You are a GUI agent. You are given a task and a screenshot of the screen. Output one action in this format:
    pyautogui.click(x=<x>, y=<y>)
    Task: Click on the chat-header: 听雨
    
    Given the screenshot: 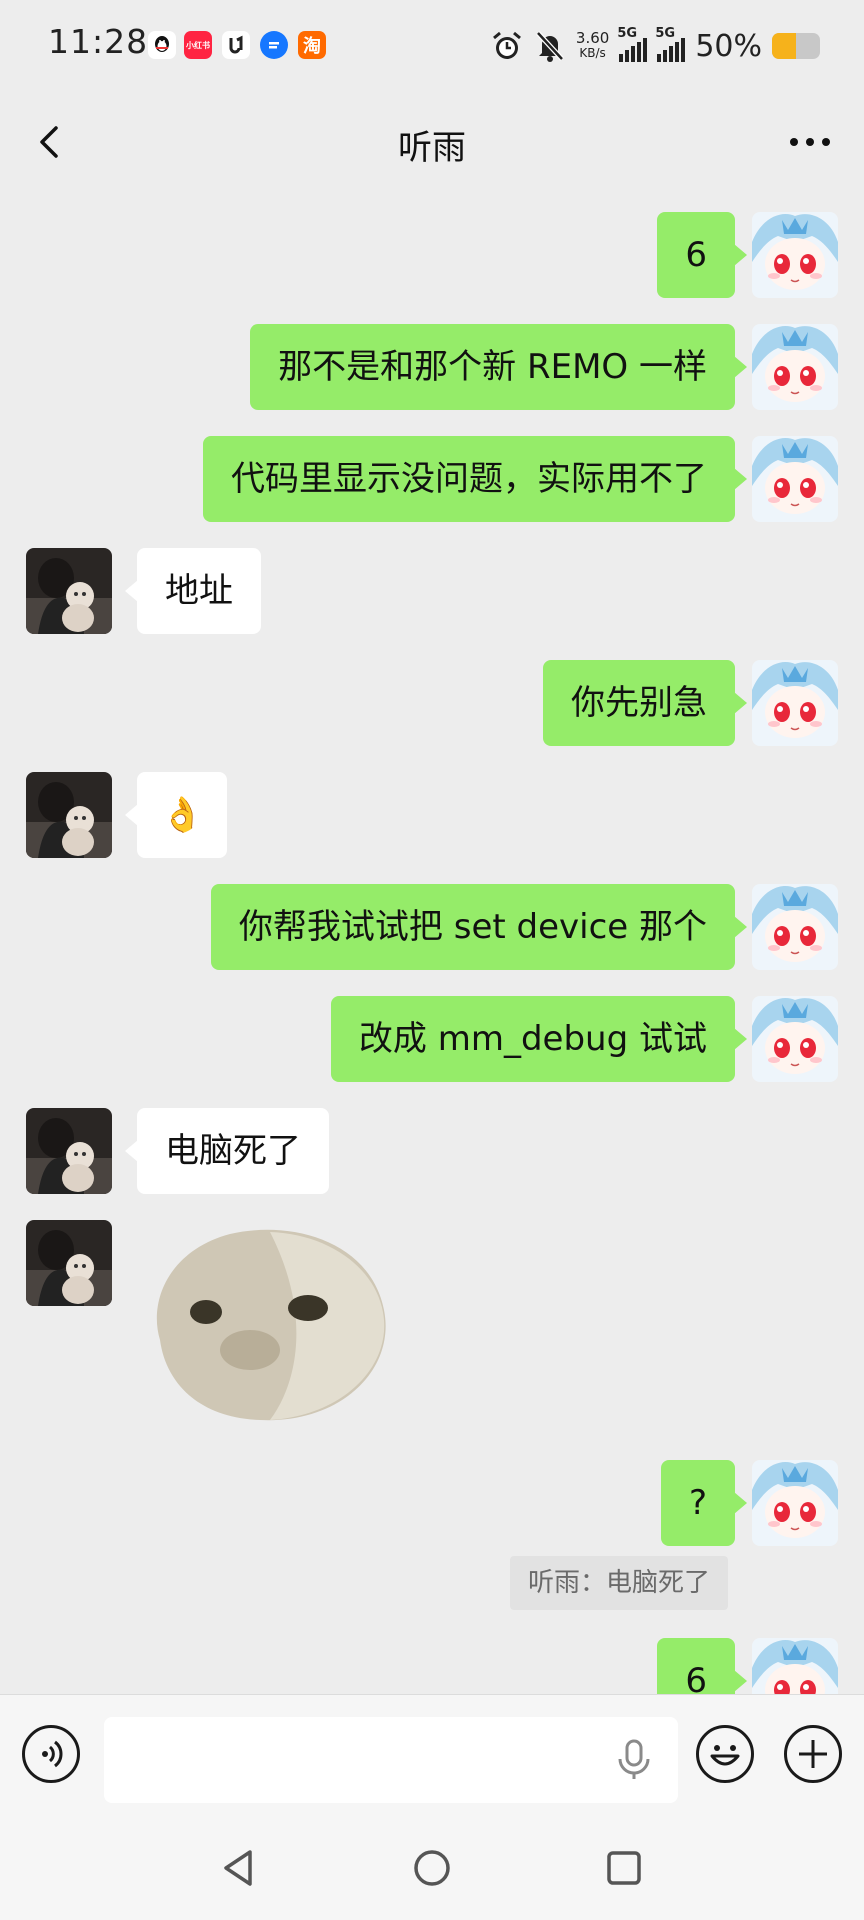 What is the action you would take?
    pyautogui.click(x=432, y=142)
    